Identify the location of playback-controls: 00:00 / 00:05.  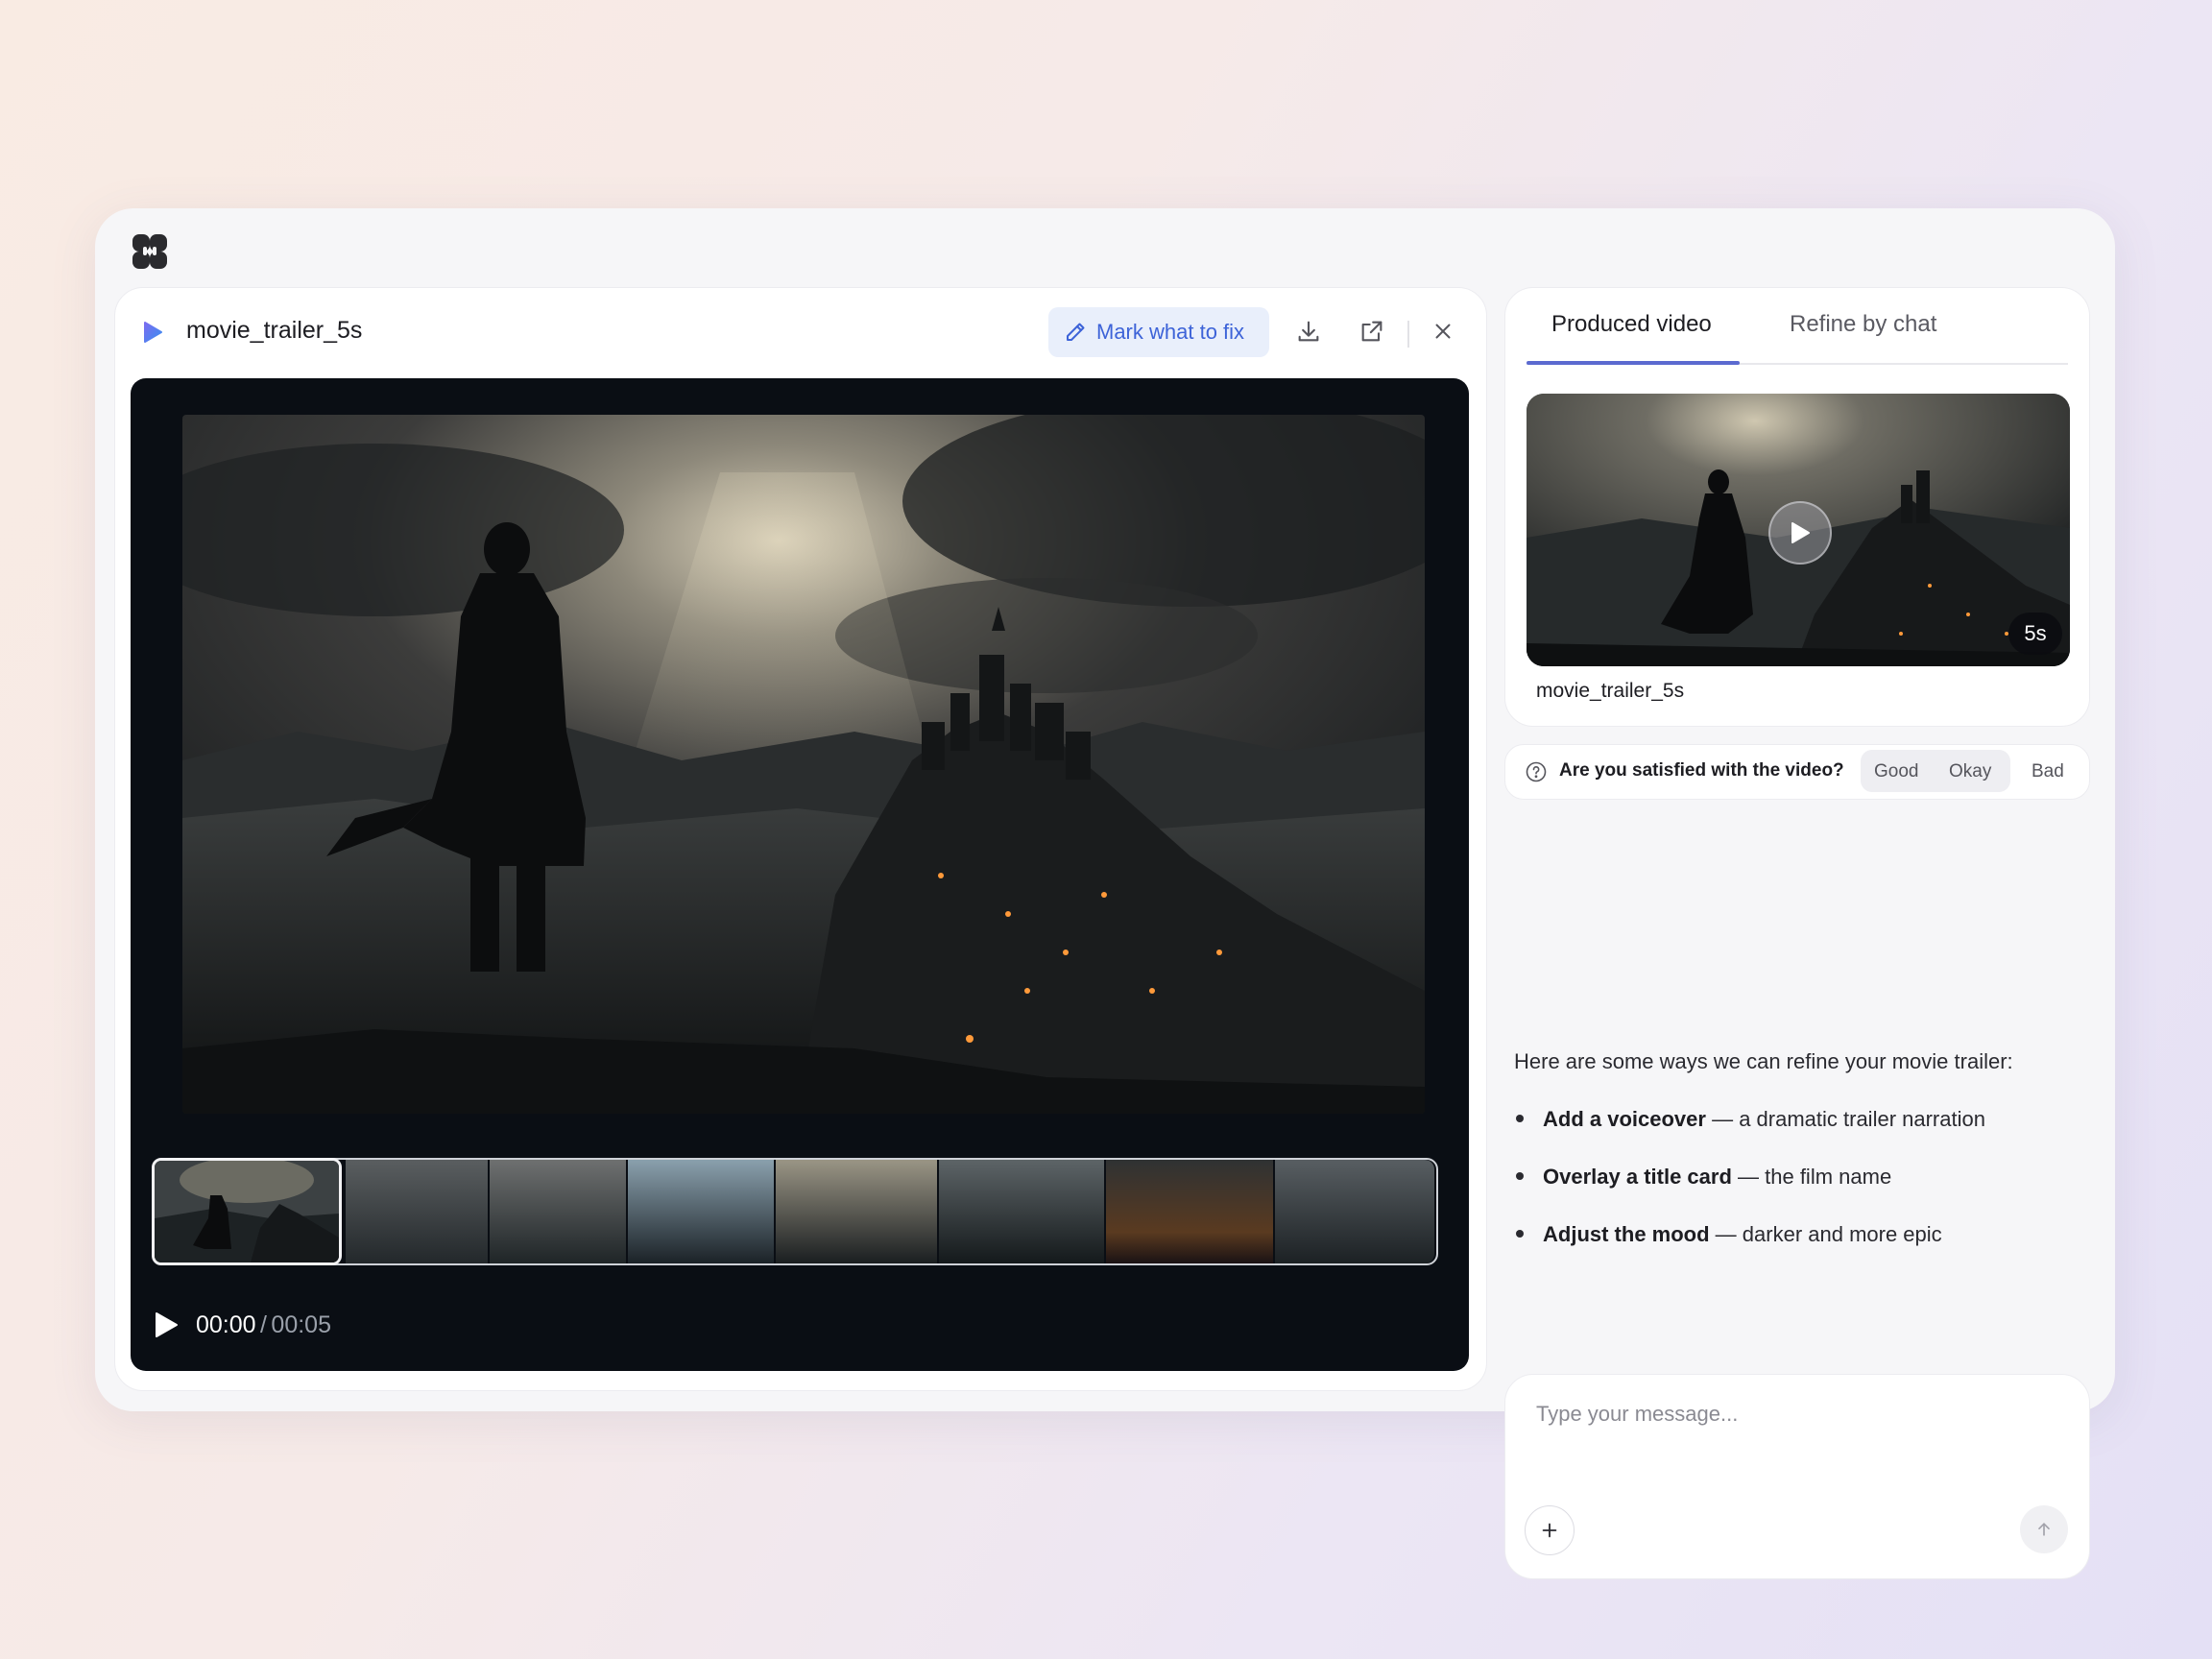
(242, 1325).